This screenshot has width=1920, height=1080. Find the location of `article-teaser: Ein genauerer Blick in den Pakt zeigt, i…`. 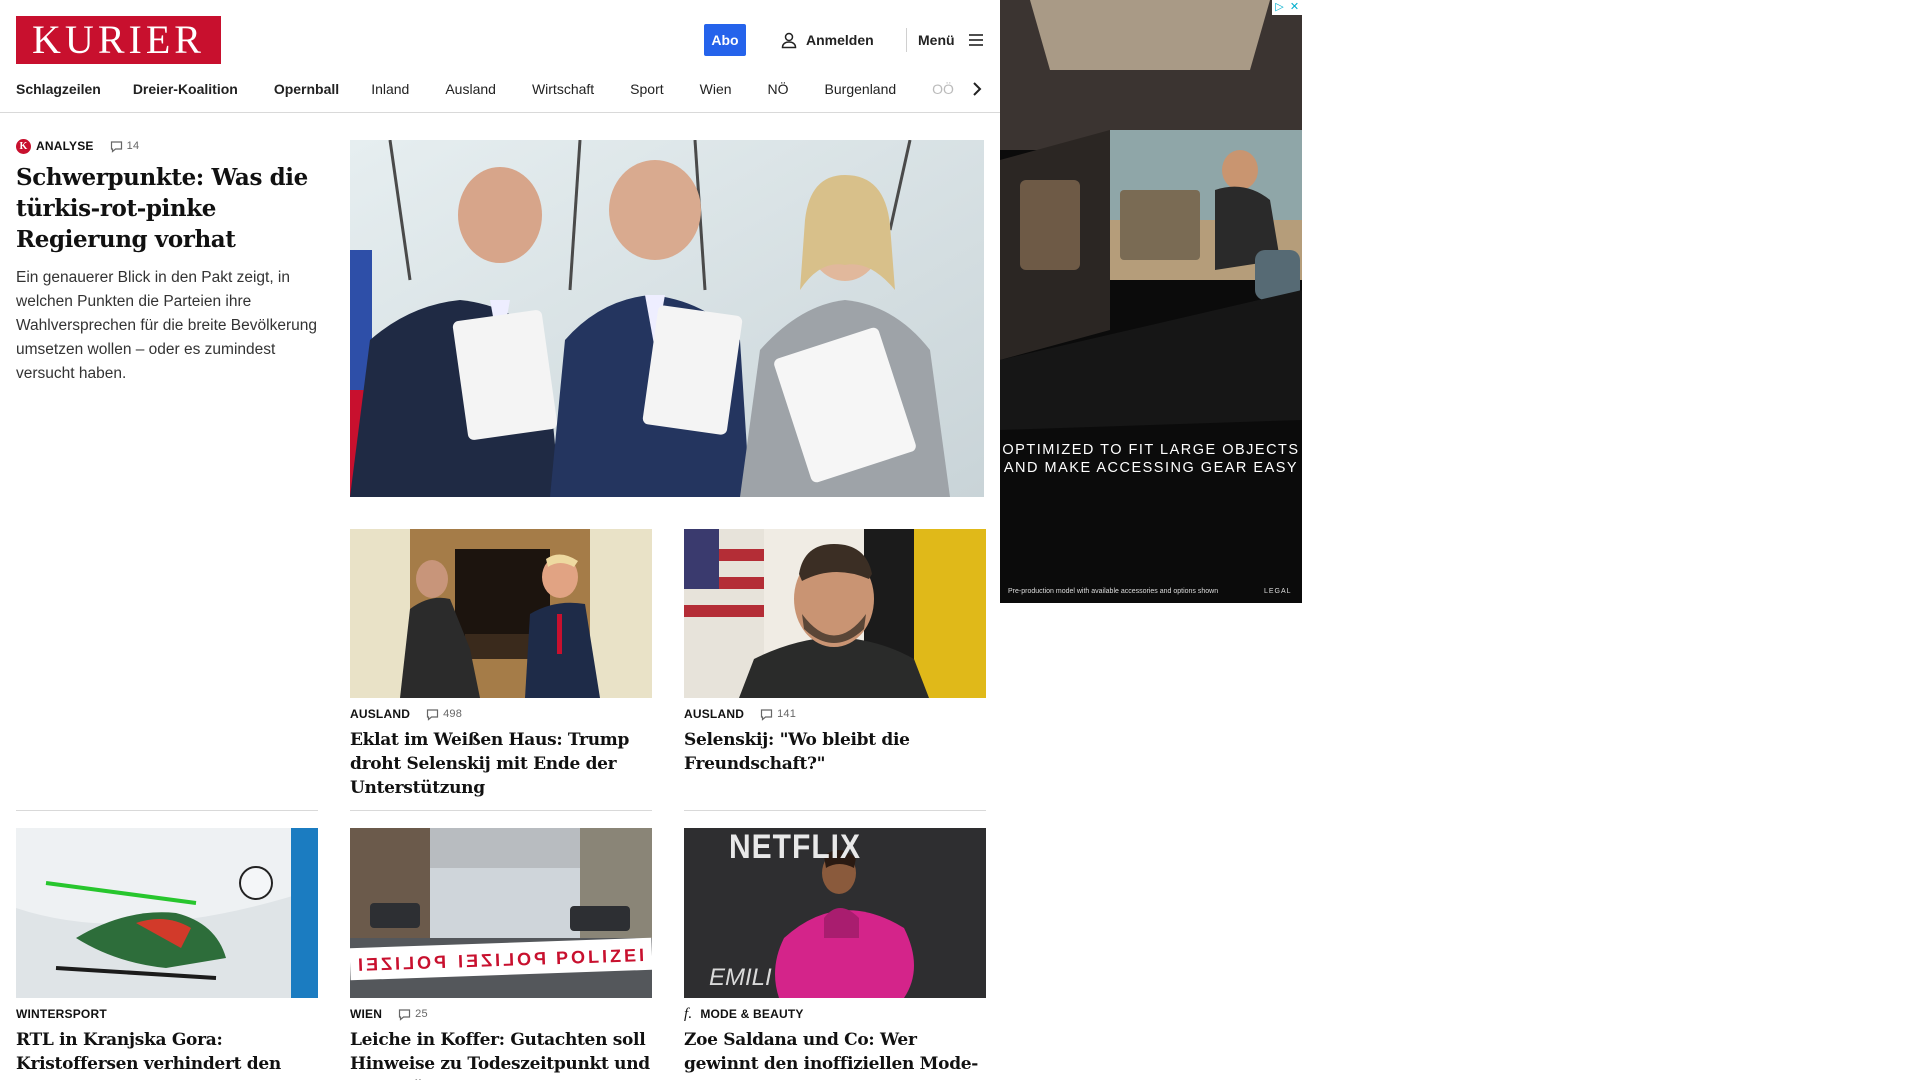

article-teaser: Ein genauerer Blick in den Pakt zeigt, i… is located at coordinates (166, 325).